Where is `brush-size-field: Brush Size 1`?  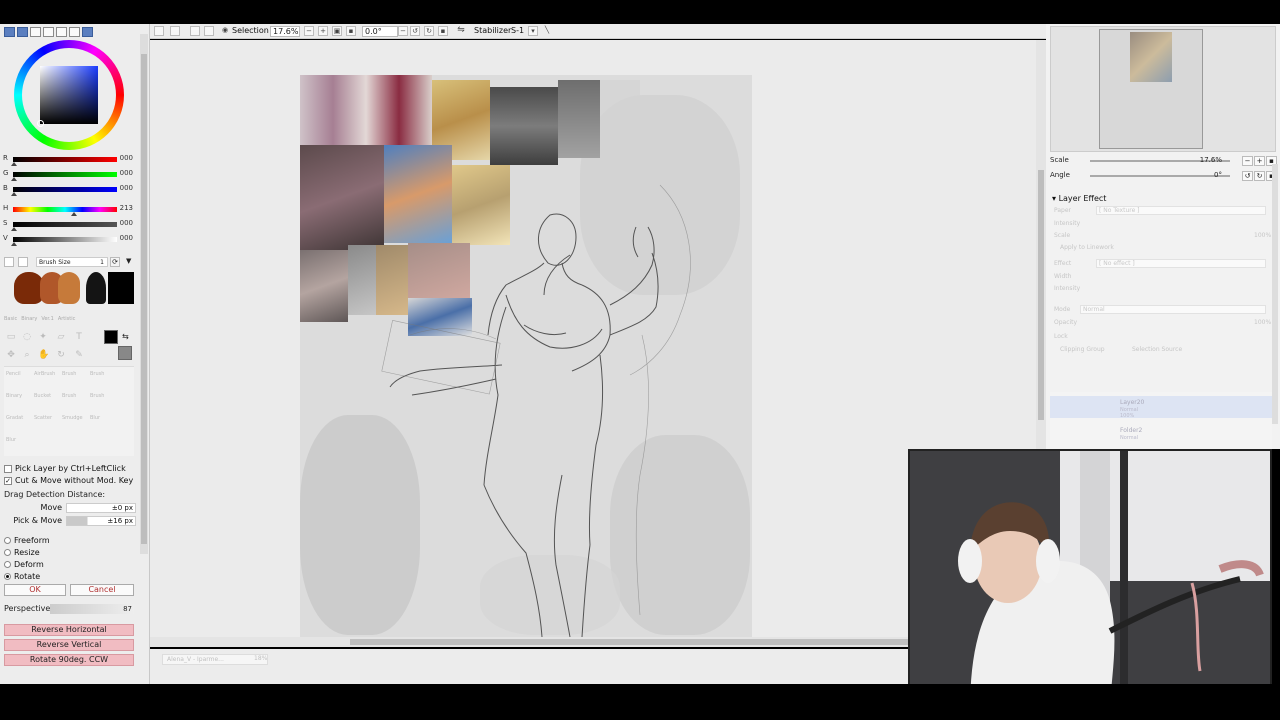
brush-size-field: Brush Size 1 is located at coordinates (72, 262).